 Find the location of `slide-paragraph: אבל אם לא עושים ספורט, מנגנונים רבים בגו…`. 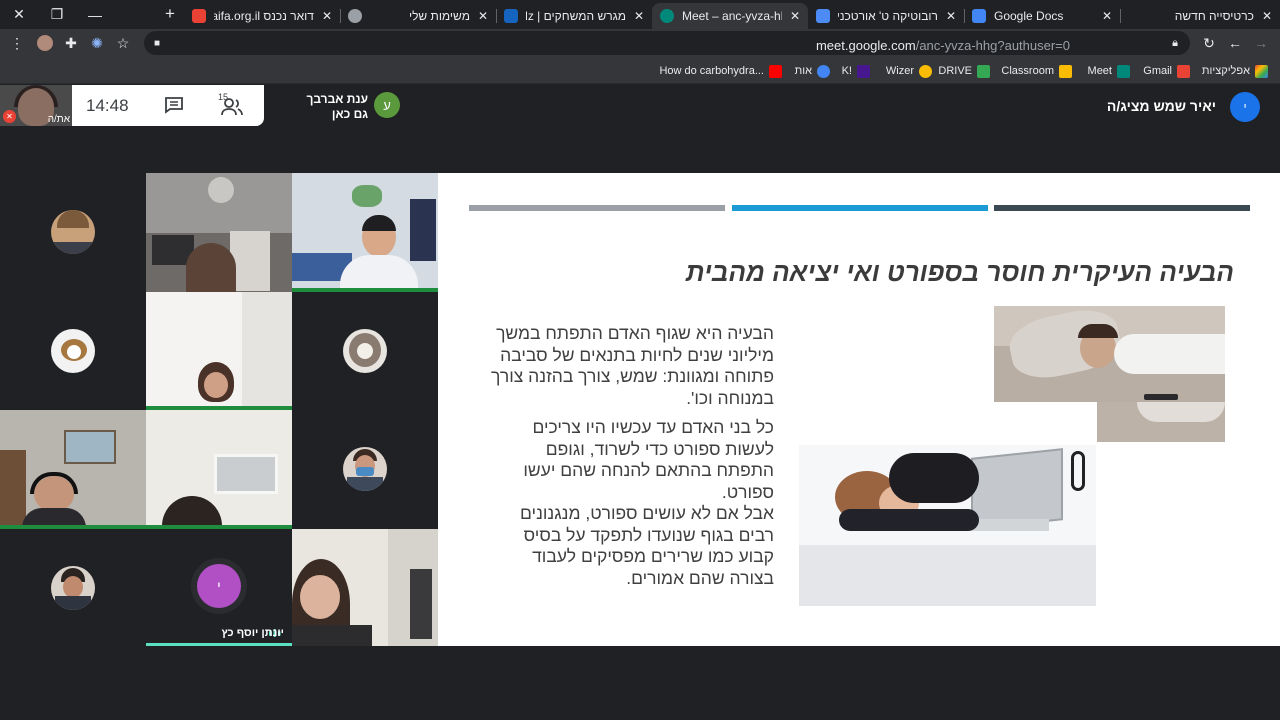

slide-paragraph: אבל אם לא עושים ספורט, מנגנונים רבים בגו… is located at coordinates (647, 545).